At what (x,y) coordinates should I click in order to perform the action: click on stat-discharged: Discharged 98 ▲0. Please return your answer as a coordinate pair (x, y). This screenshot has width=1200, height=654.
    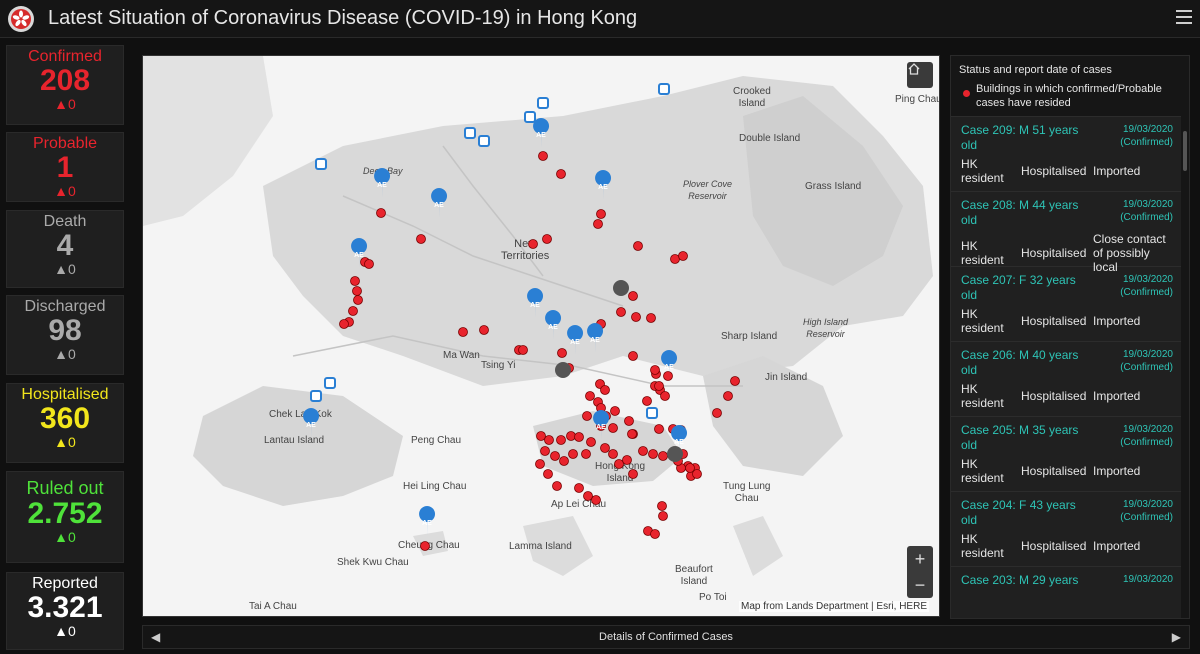
    Looking at the image, I should click on (65, 335).